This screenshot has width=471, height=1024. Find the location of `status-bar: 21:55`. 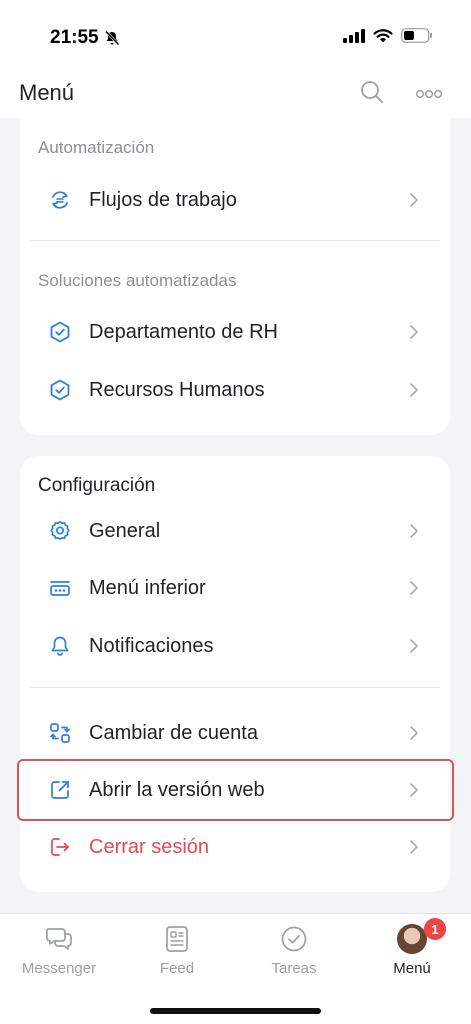

status-bar: 21:55 is located at coordinates (235, 35).